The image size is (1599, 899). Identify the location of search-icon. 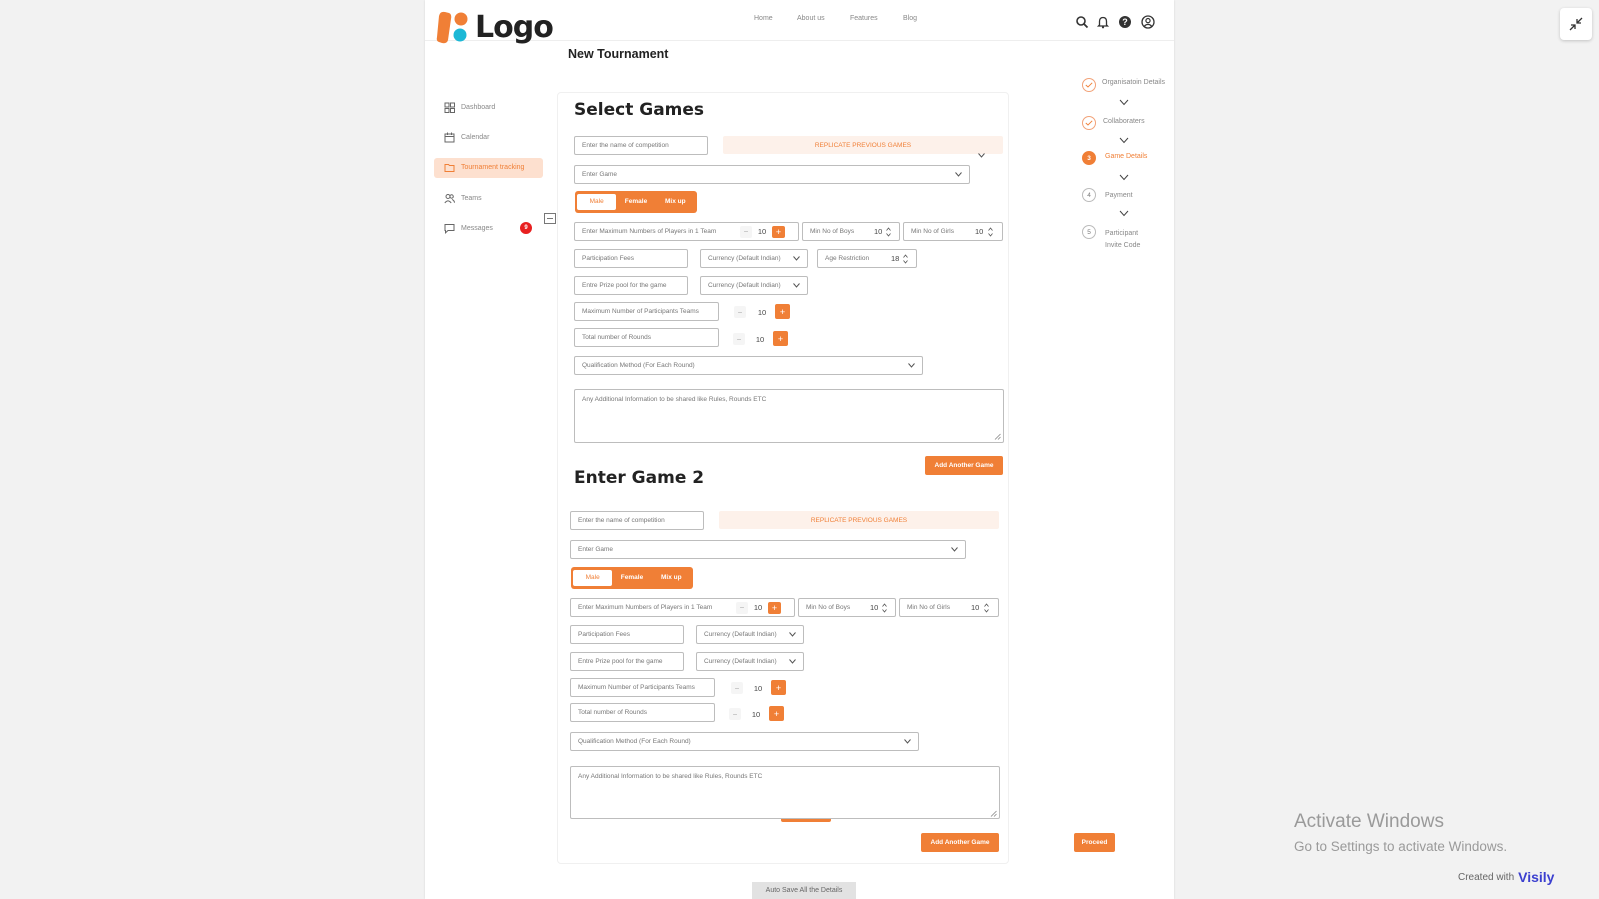
(1082, 22).